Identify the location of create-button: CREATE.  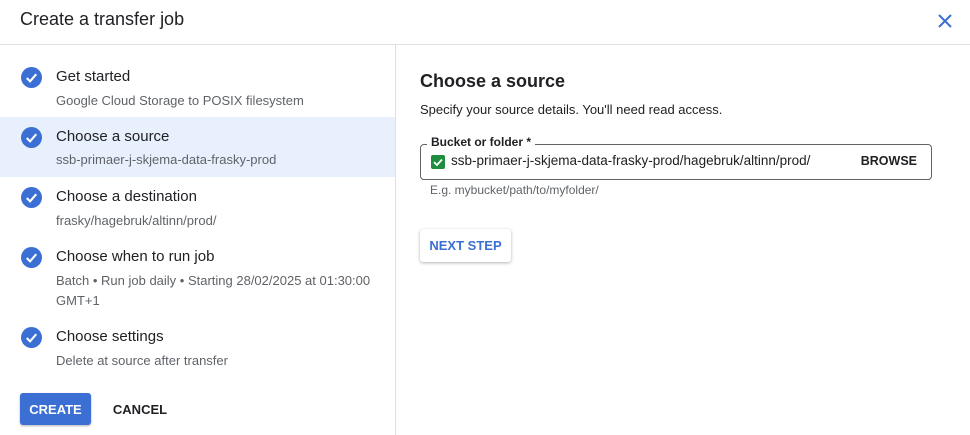
(55, 409).